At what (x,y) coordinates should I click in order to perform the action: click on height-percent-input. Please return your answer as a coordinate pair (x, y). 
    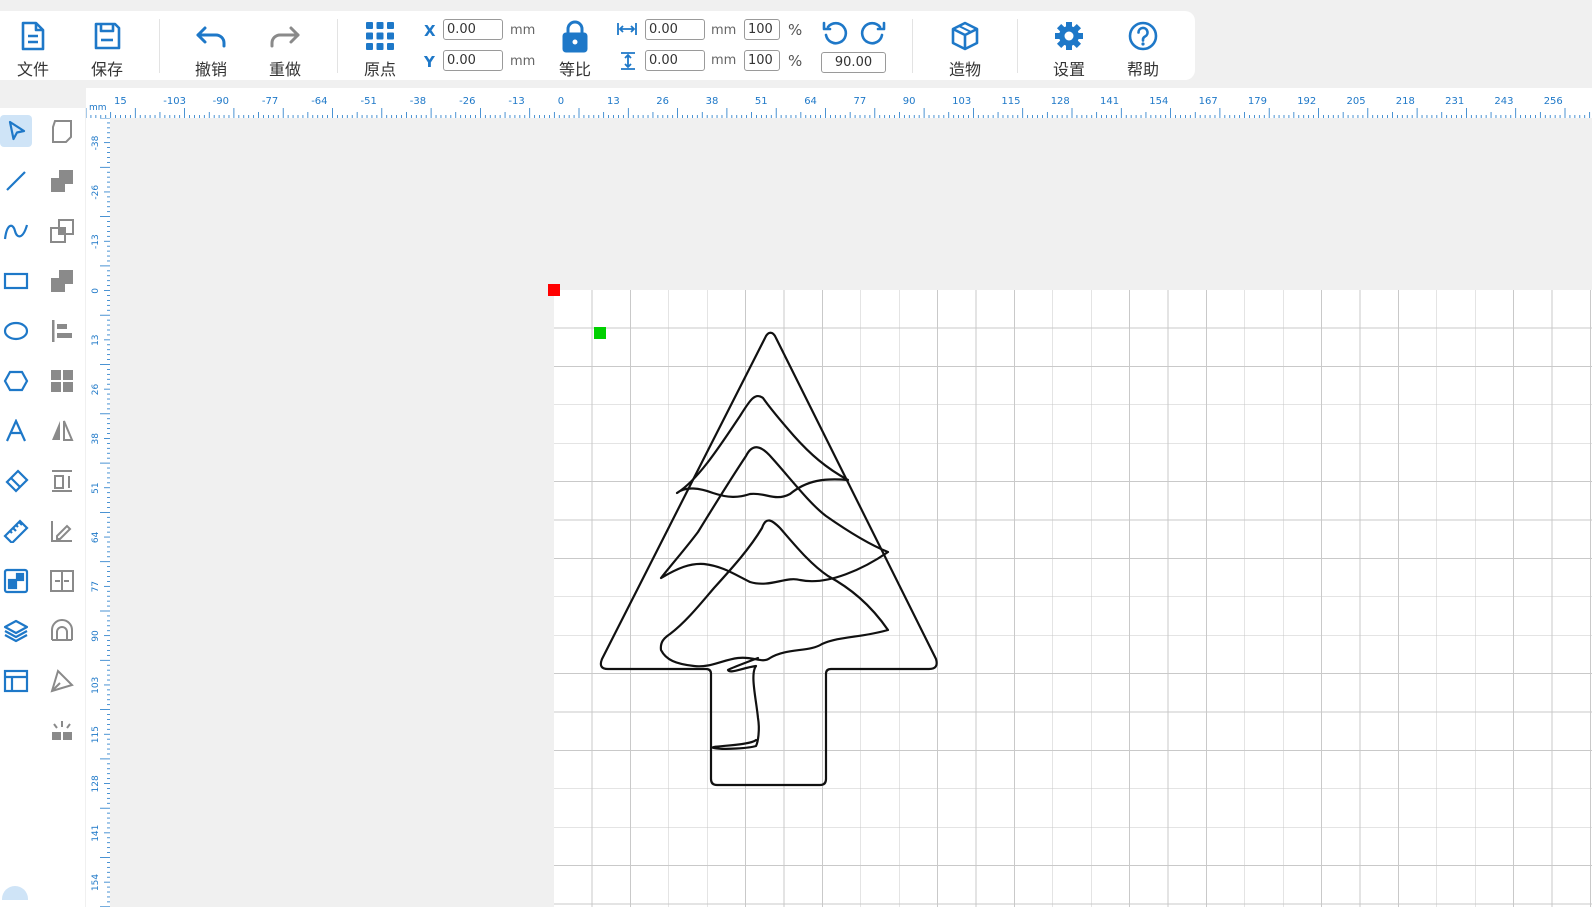
    Looking at the image, I should click on (762, 60).